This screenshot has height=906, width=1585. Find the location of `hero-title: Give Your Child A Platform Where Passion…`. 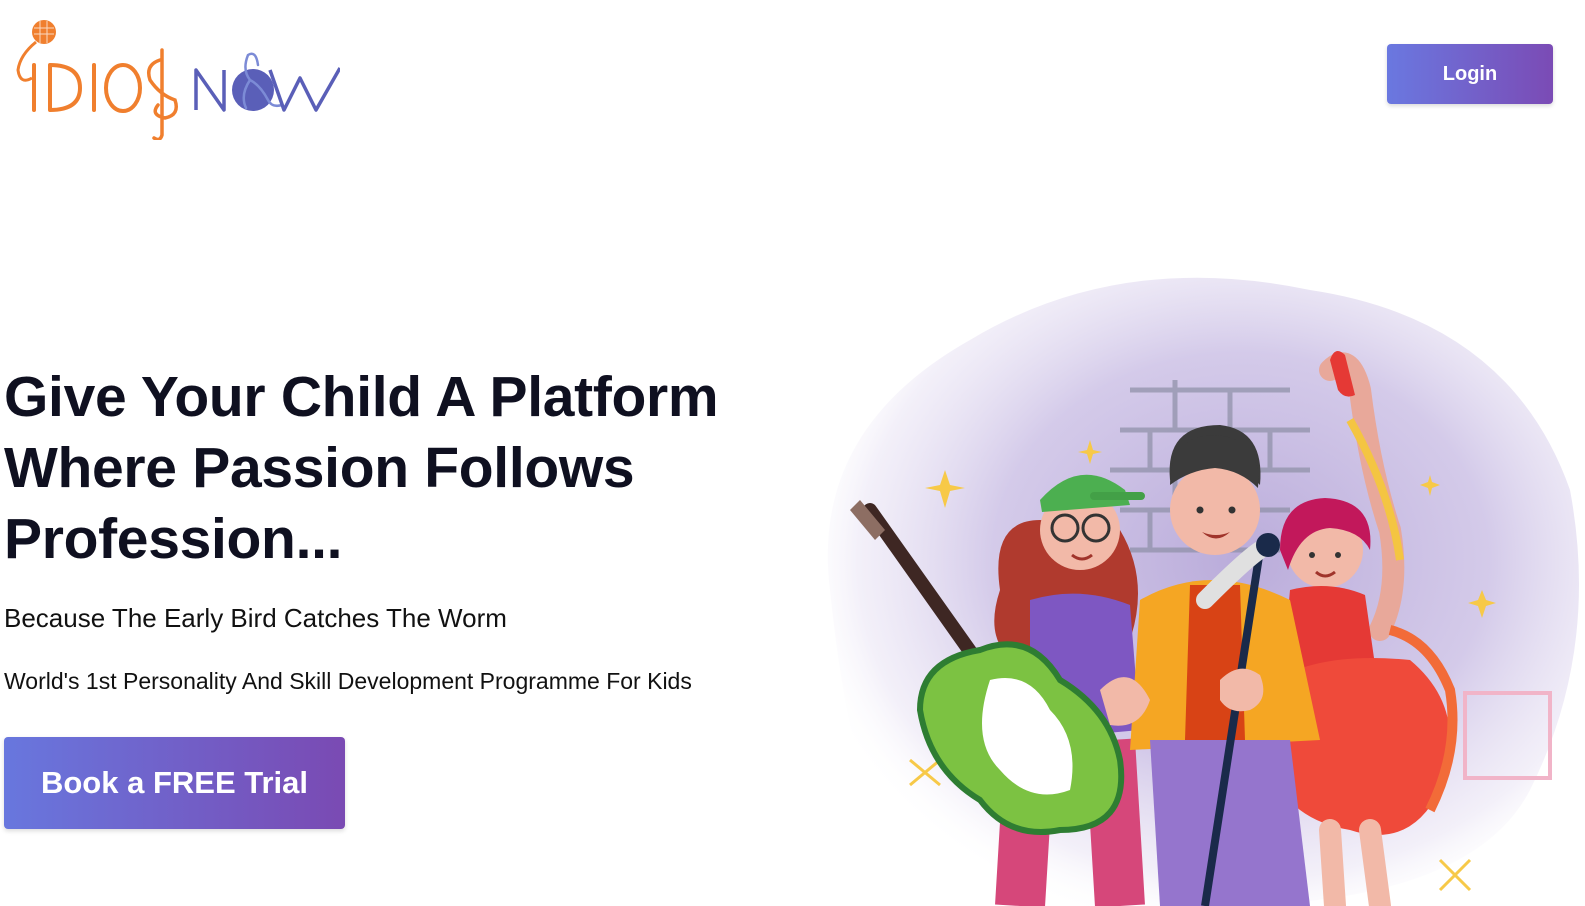

hero-title: Give Your Child A Platform Where Passion… is located at coordinates (361, 468).